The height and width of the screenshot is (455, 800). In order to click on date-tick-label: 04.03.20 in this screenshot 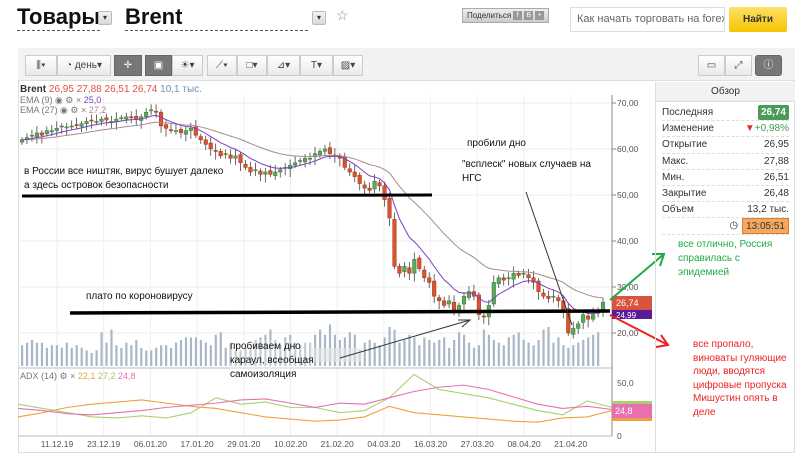, I will do `click(383, 444)`.